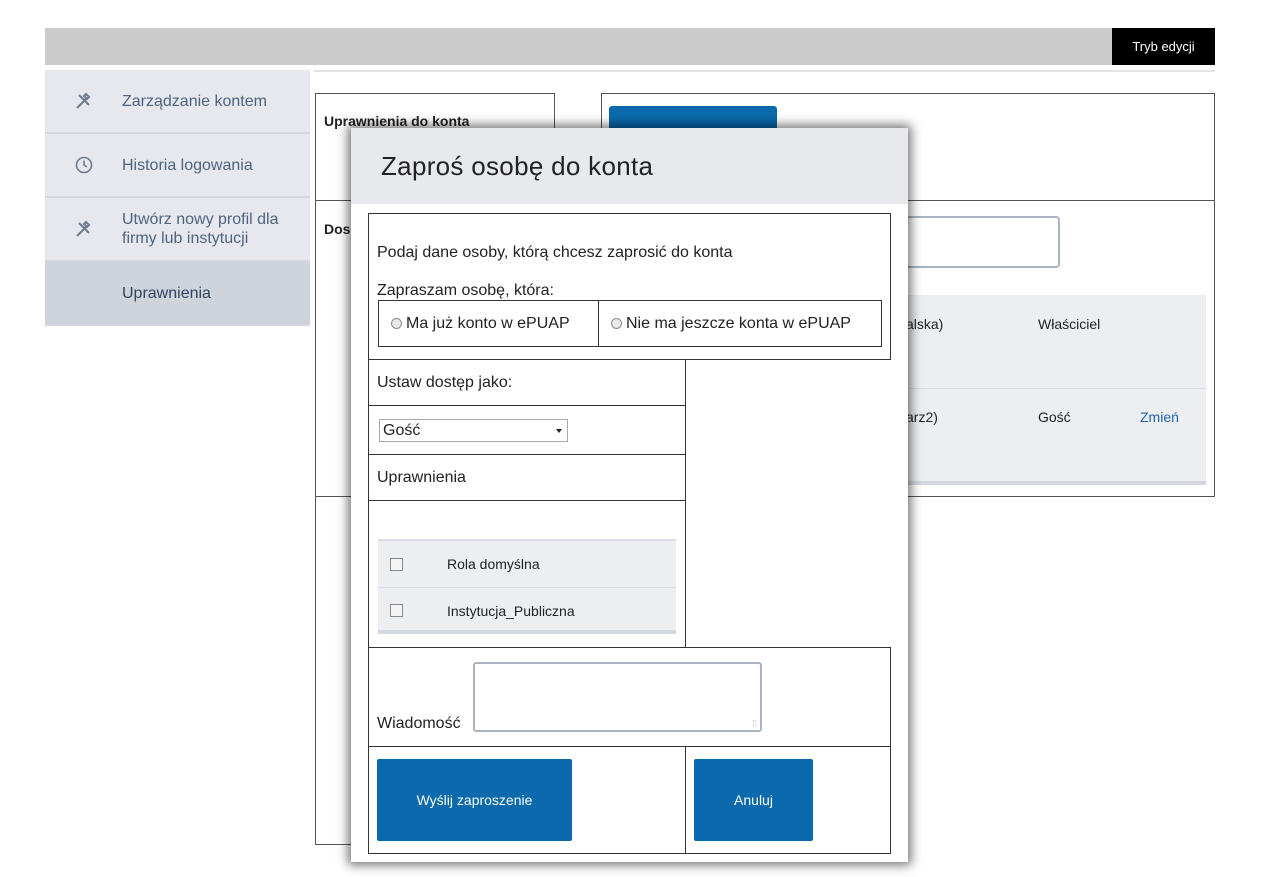 The height and width of the screenshot is (877, 1280). Describe the element at coordinates (511, 610) in the screenshot. I see `role-label: Instytucja_Publiczna` at that location.